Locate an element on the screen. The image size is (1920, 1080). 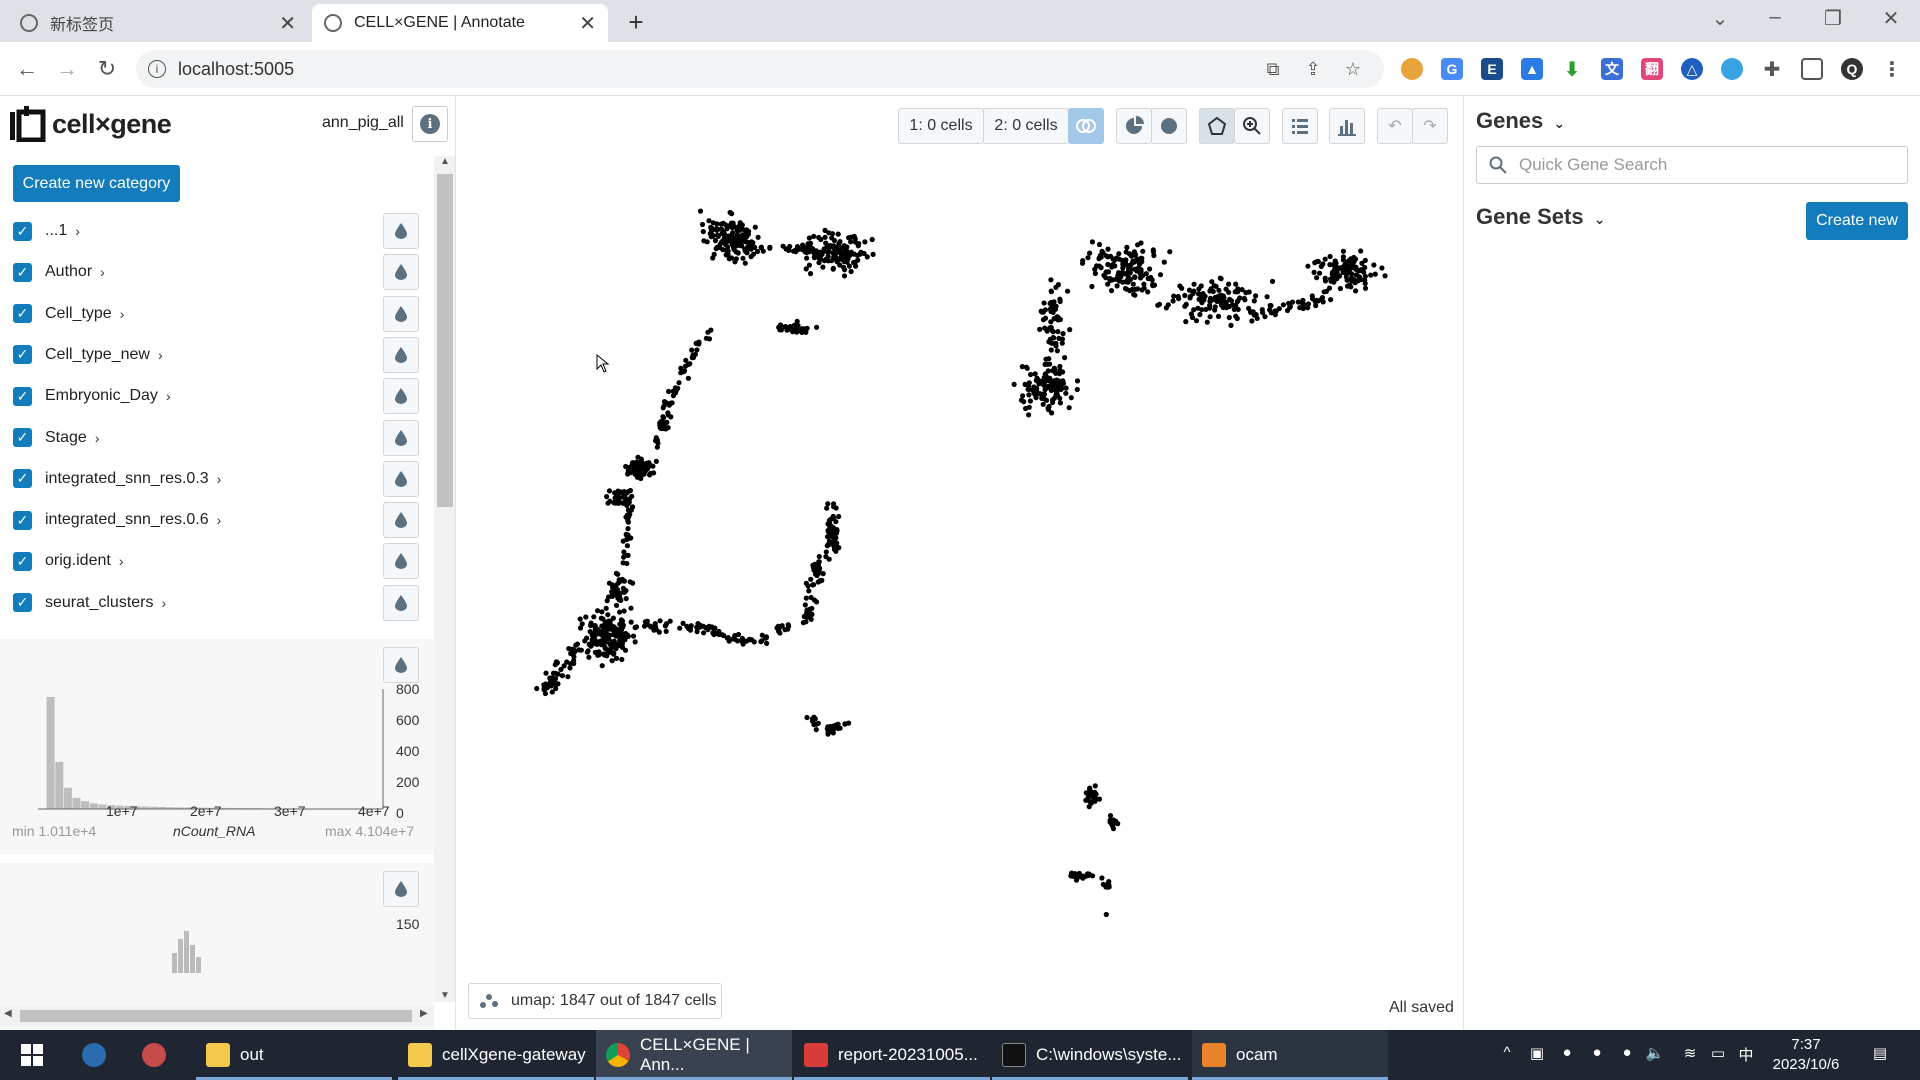
selection-2-button: 2: 0 cells is located at coordinates (1026, 126).